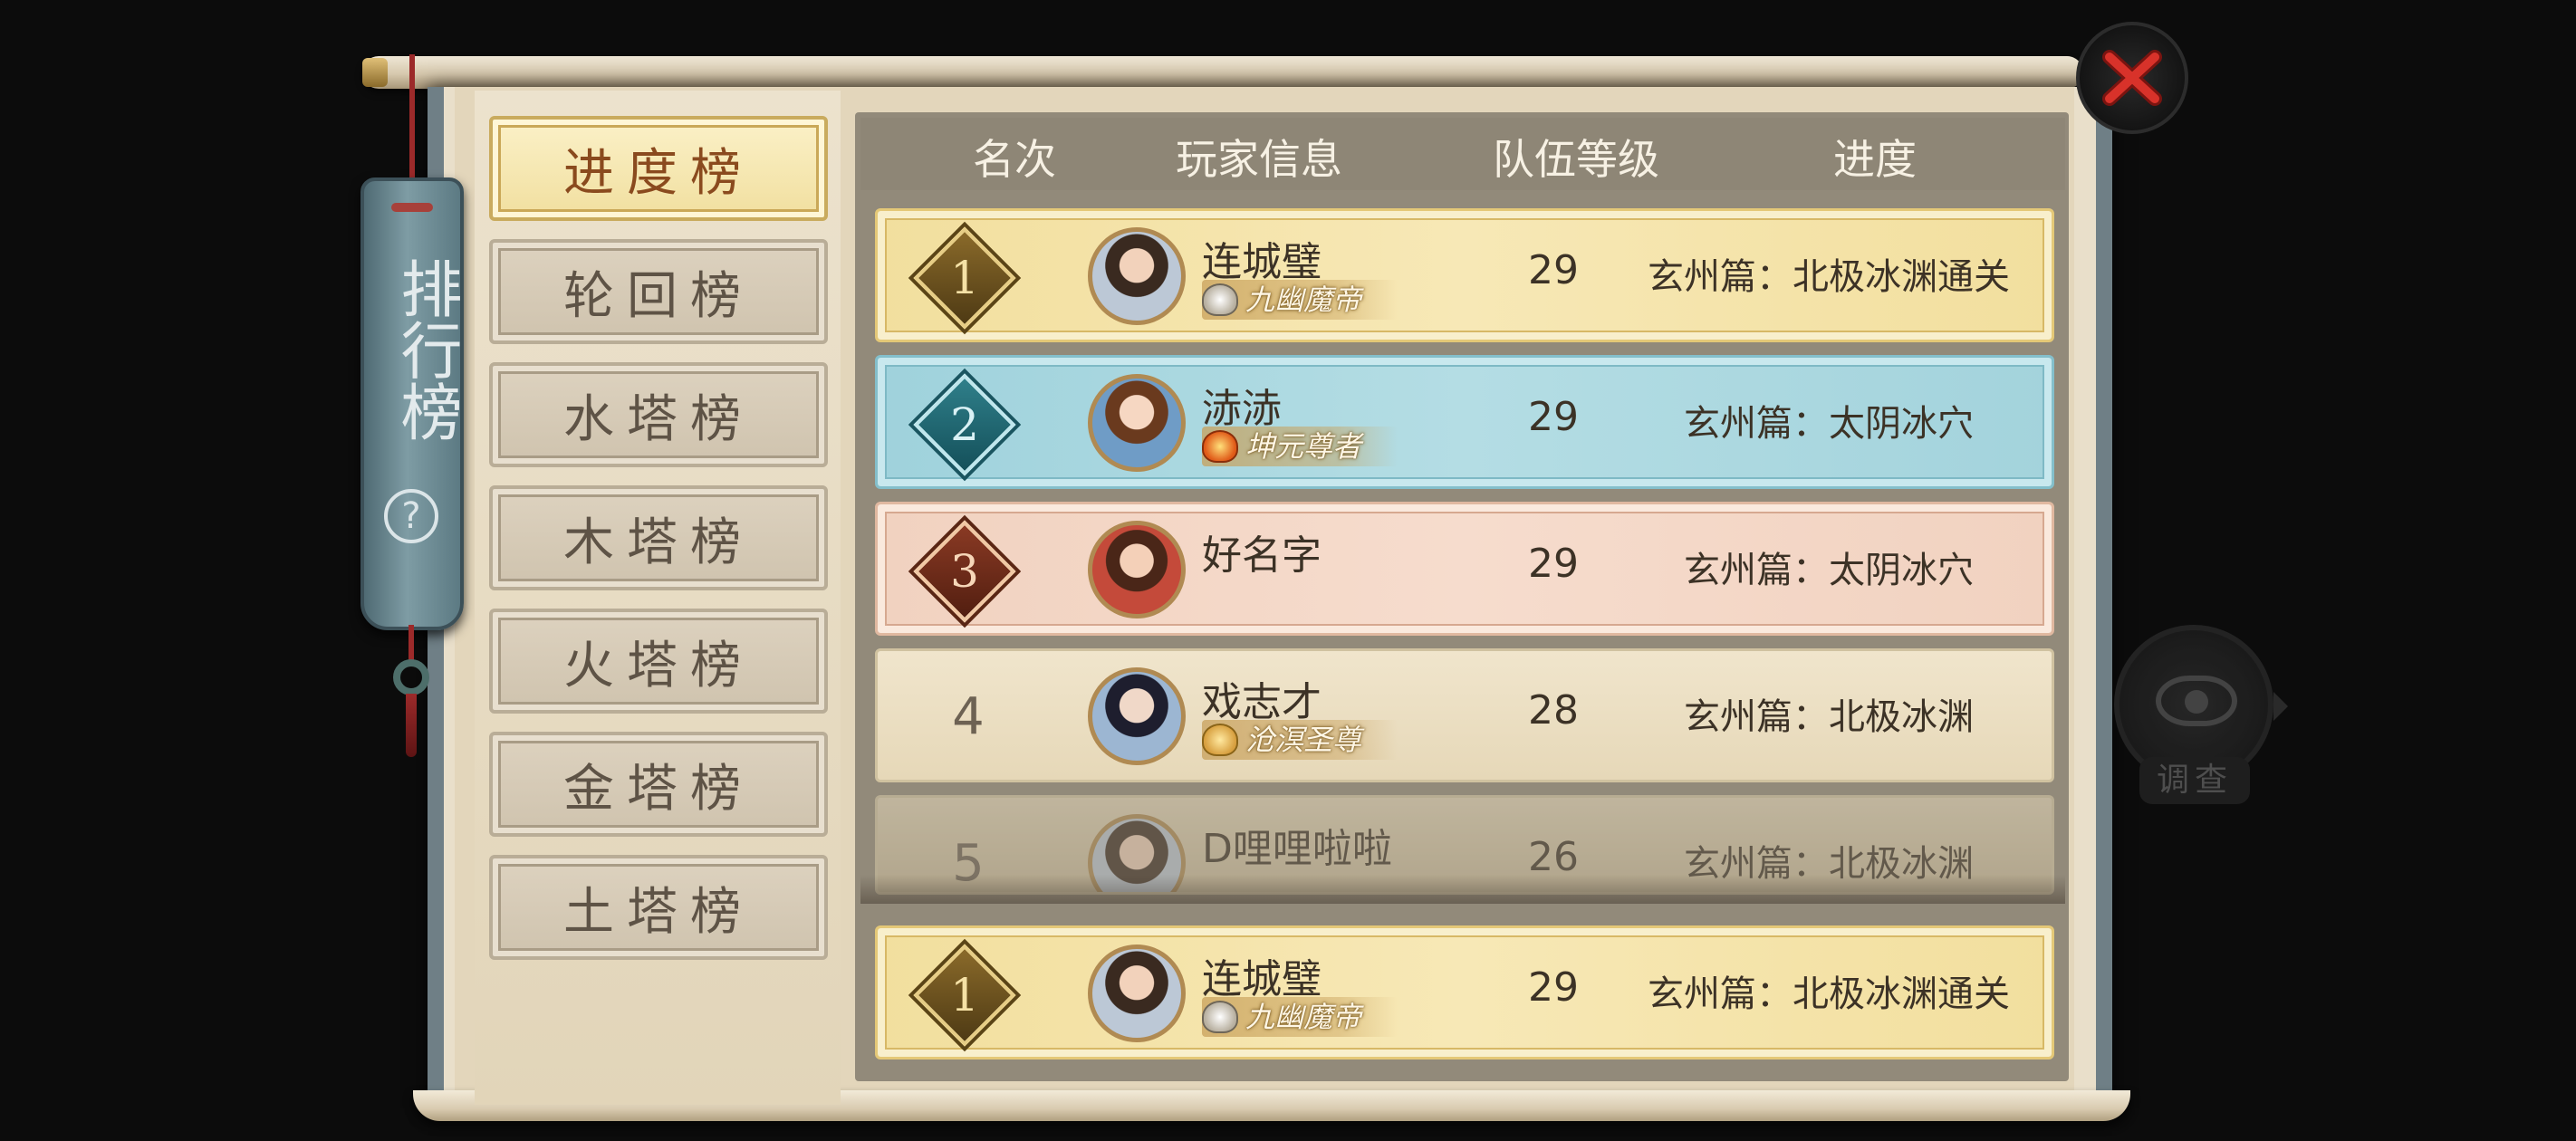  I want to click on player-title-banner: 沧溟圣尊, so click(1300, 740).